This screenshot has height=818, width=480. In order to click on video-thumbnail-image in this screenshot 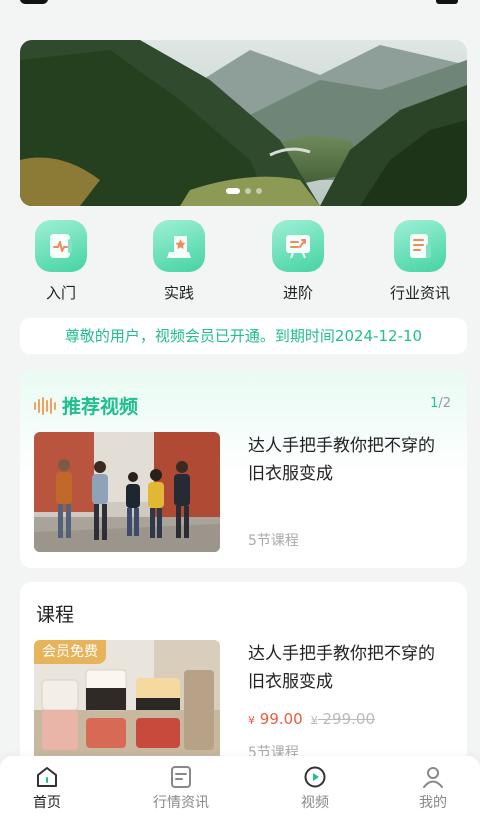, I will do `click(127, 492)`.